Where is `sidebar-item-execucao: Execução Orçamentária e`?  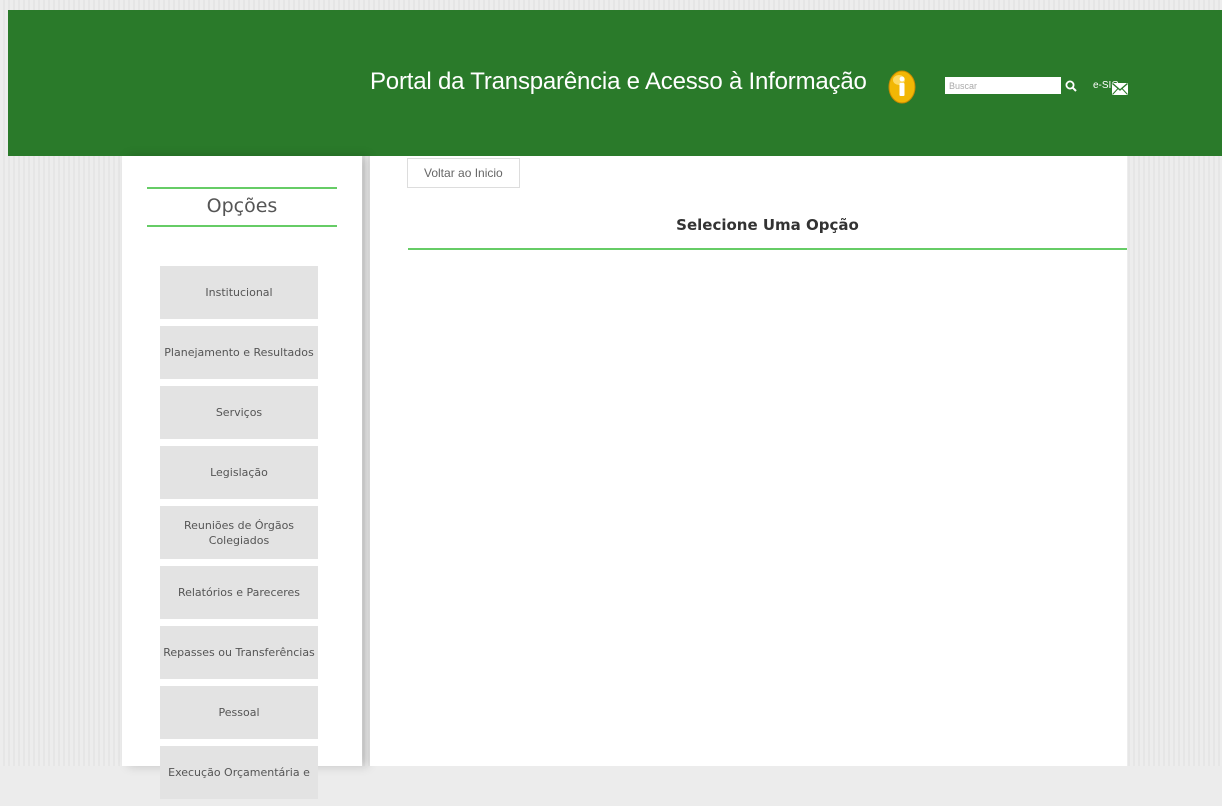 sidebar-item-execucao: Execução Orçamentária e is located at coordinates (239, 772).